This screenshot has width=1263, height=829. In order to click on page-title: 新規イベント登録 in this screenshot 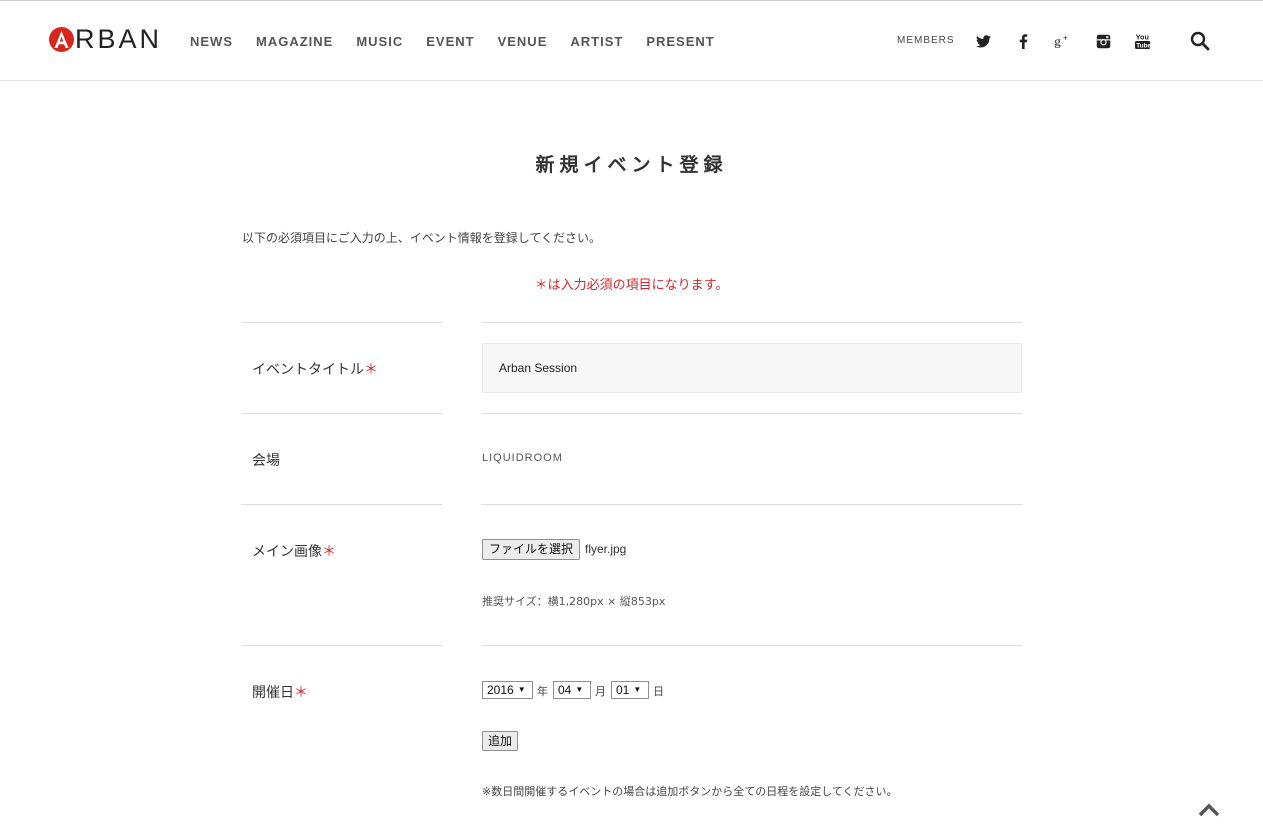, I will do `click(631, 165)`.